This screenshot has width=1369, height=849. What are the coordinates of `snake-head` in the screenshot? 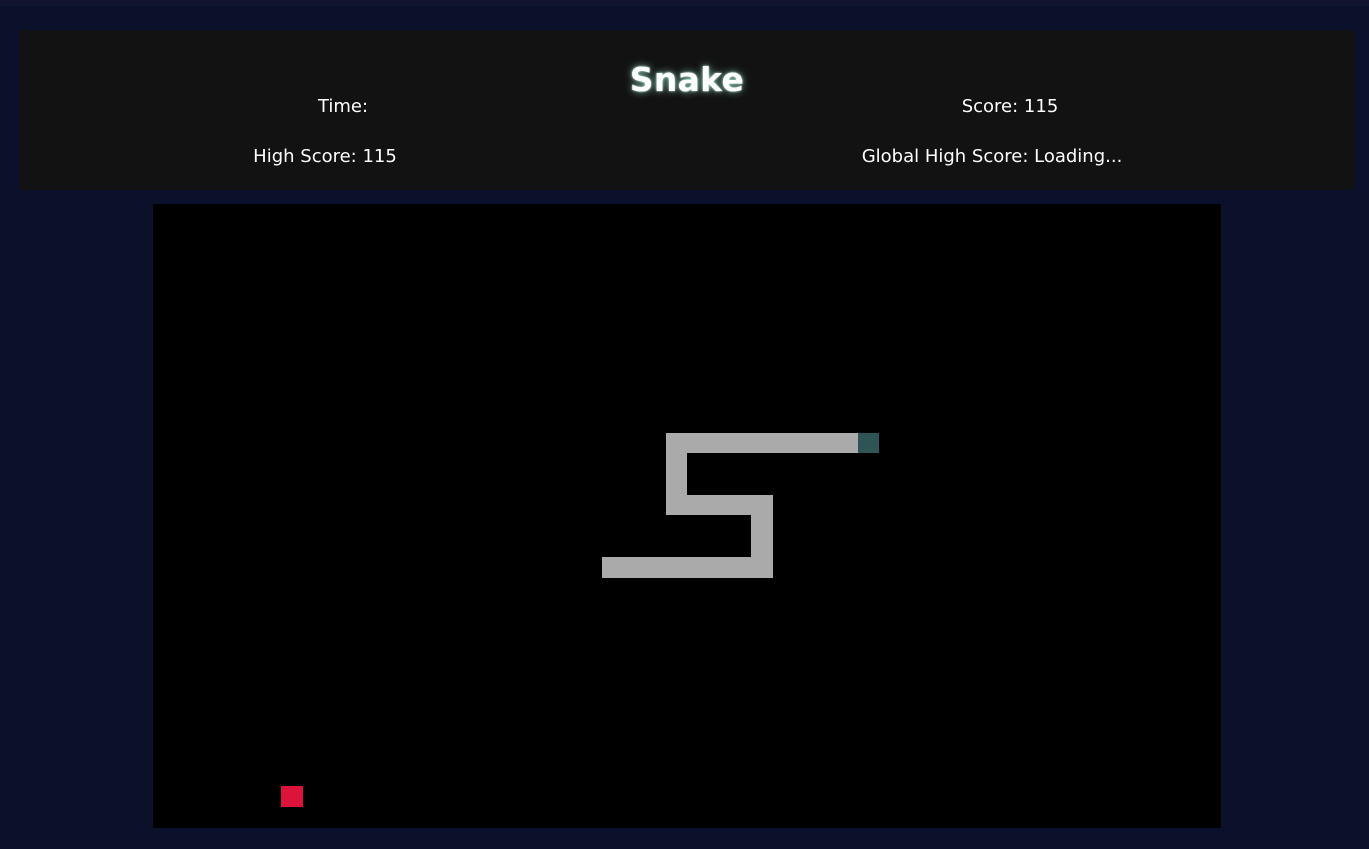 It's located at (868, 443).